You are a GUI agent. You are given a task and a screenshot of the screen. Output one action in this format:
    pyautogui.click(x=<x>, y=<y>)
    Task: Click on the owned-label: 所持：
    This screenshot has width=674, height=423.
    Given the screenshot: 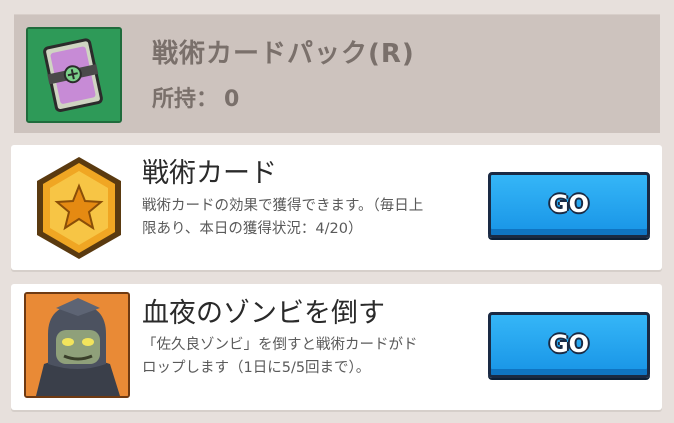 What is the action you would take?
    pyautogui.click(x=185, y=99)
    